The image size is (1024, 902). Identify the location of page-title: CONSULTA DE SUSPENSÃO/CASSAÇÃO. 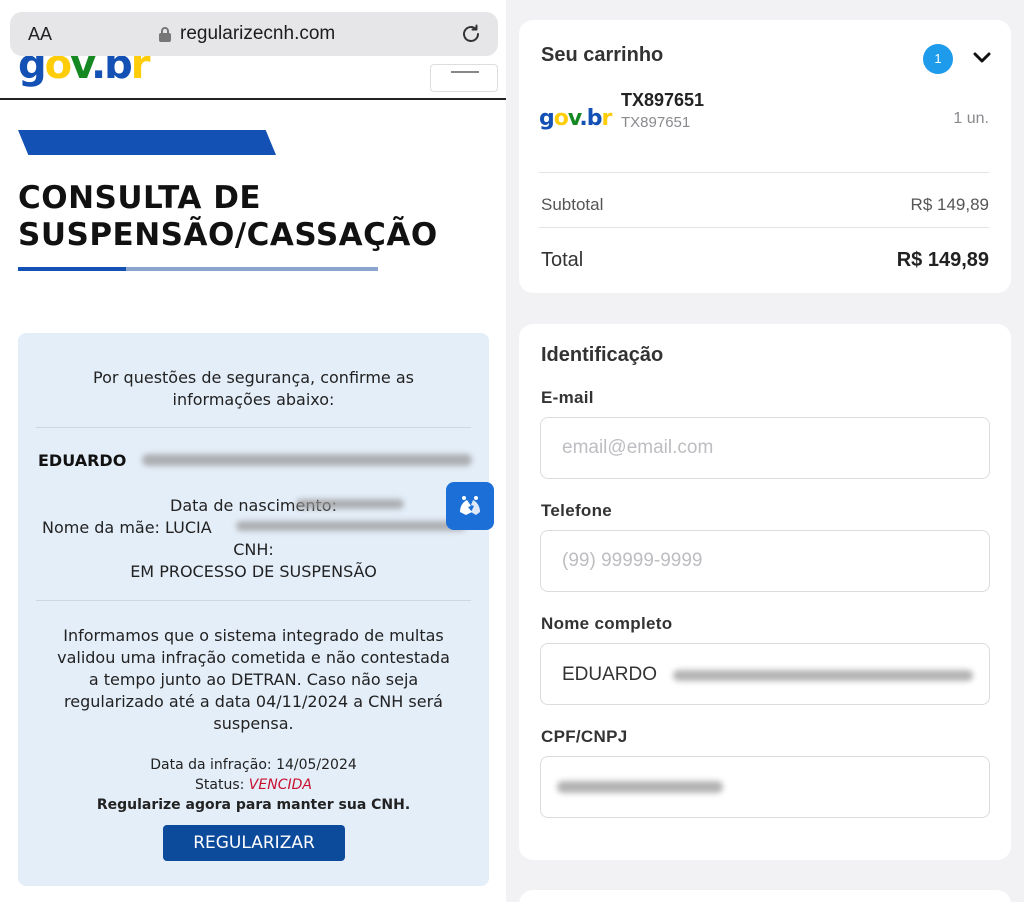
(228, 216).